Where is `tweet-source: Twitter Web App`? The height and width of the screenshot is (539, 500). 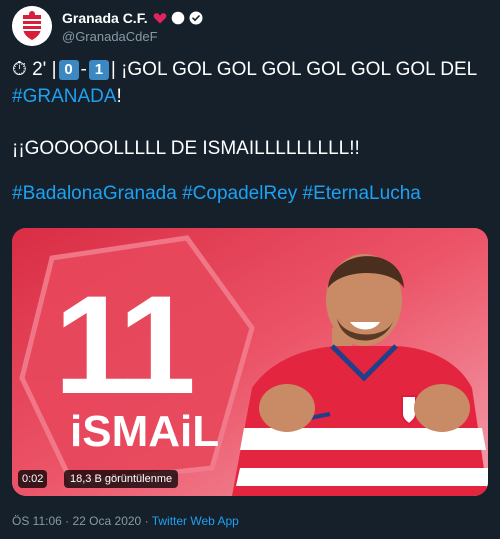 tweet-source: Twitter Web App is located at coordinates (195, 521).